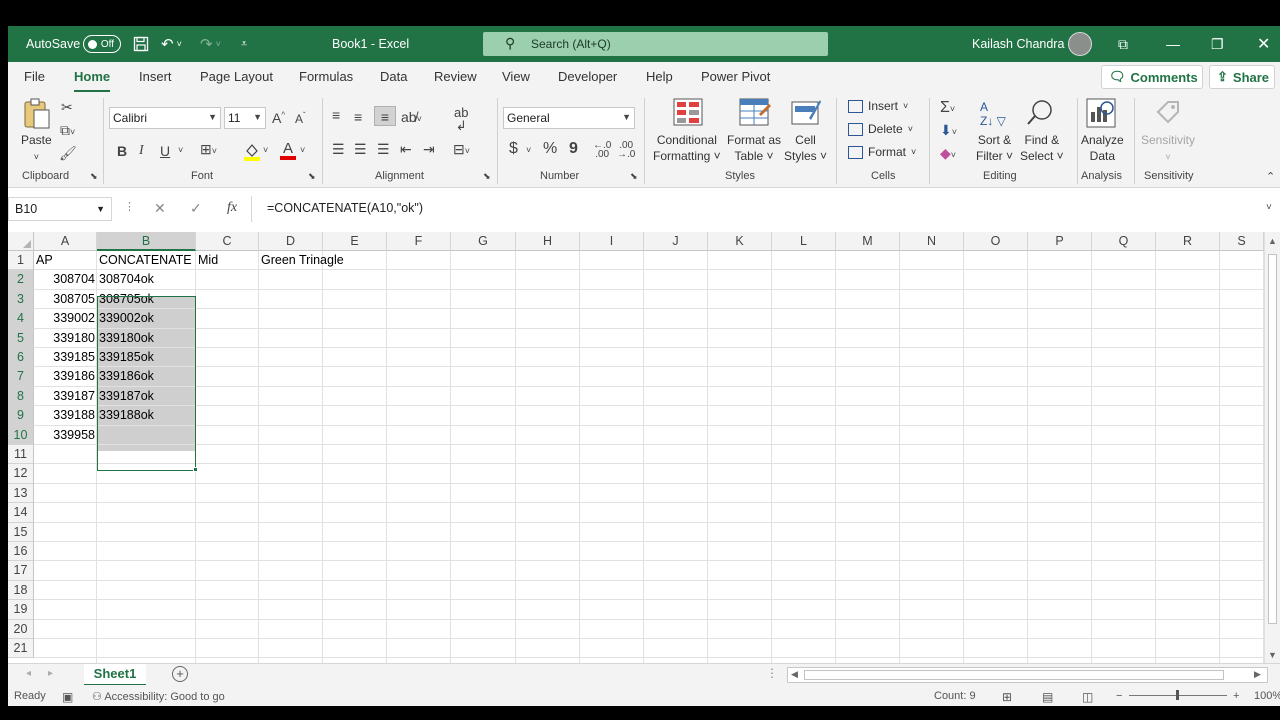 This screenshot has width=1280, height=720. Describe the element at coordinates (65, 318) in the screenshot. I see `cell-a4: 339002` at that location.